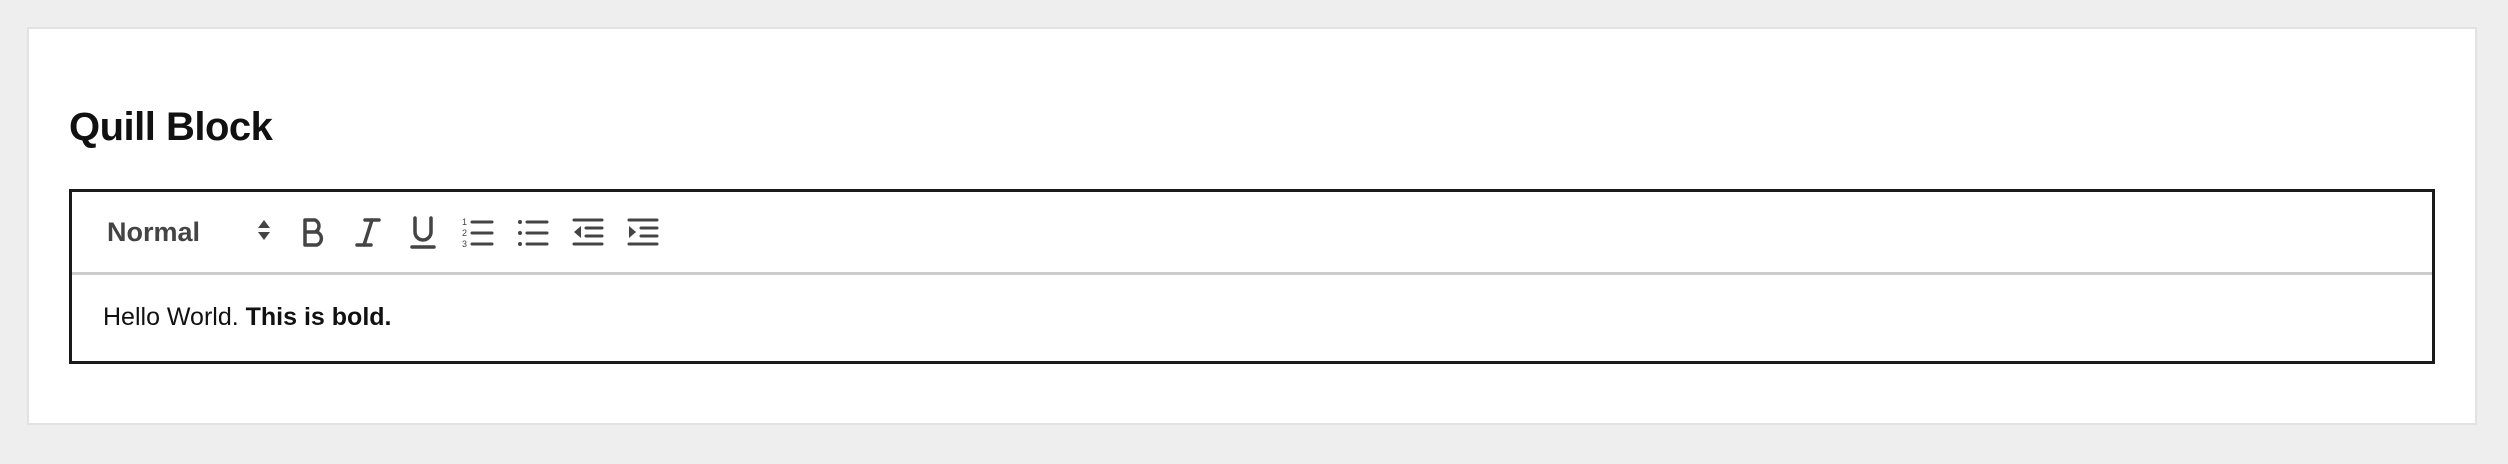 The height and width of the screenshot is (464, 2508). Describe the element at coordinates (464, 244) in the screenshot. I see `svg-text: 3` at that location.